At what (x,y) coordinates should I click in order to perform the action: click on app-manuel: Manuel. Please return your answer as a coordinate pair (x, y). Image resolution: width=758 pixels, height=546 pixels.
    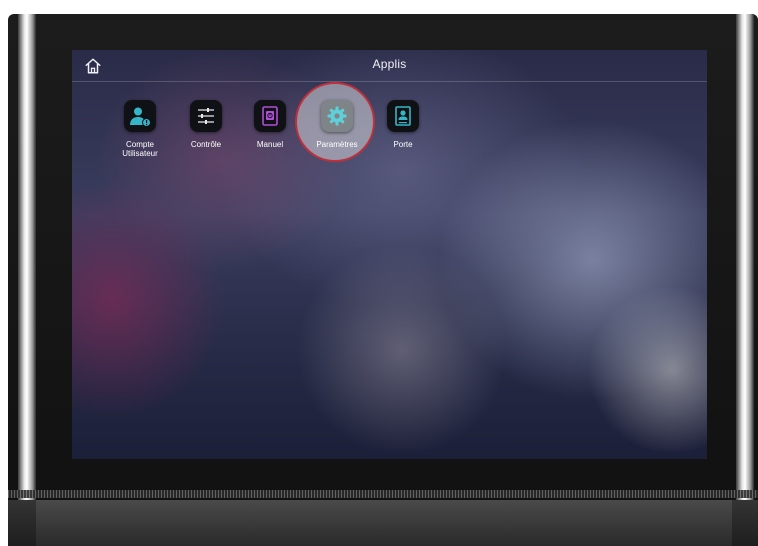
    Looking at the image, I should click on (270, 135).